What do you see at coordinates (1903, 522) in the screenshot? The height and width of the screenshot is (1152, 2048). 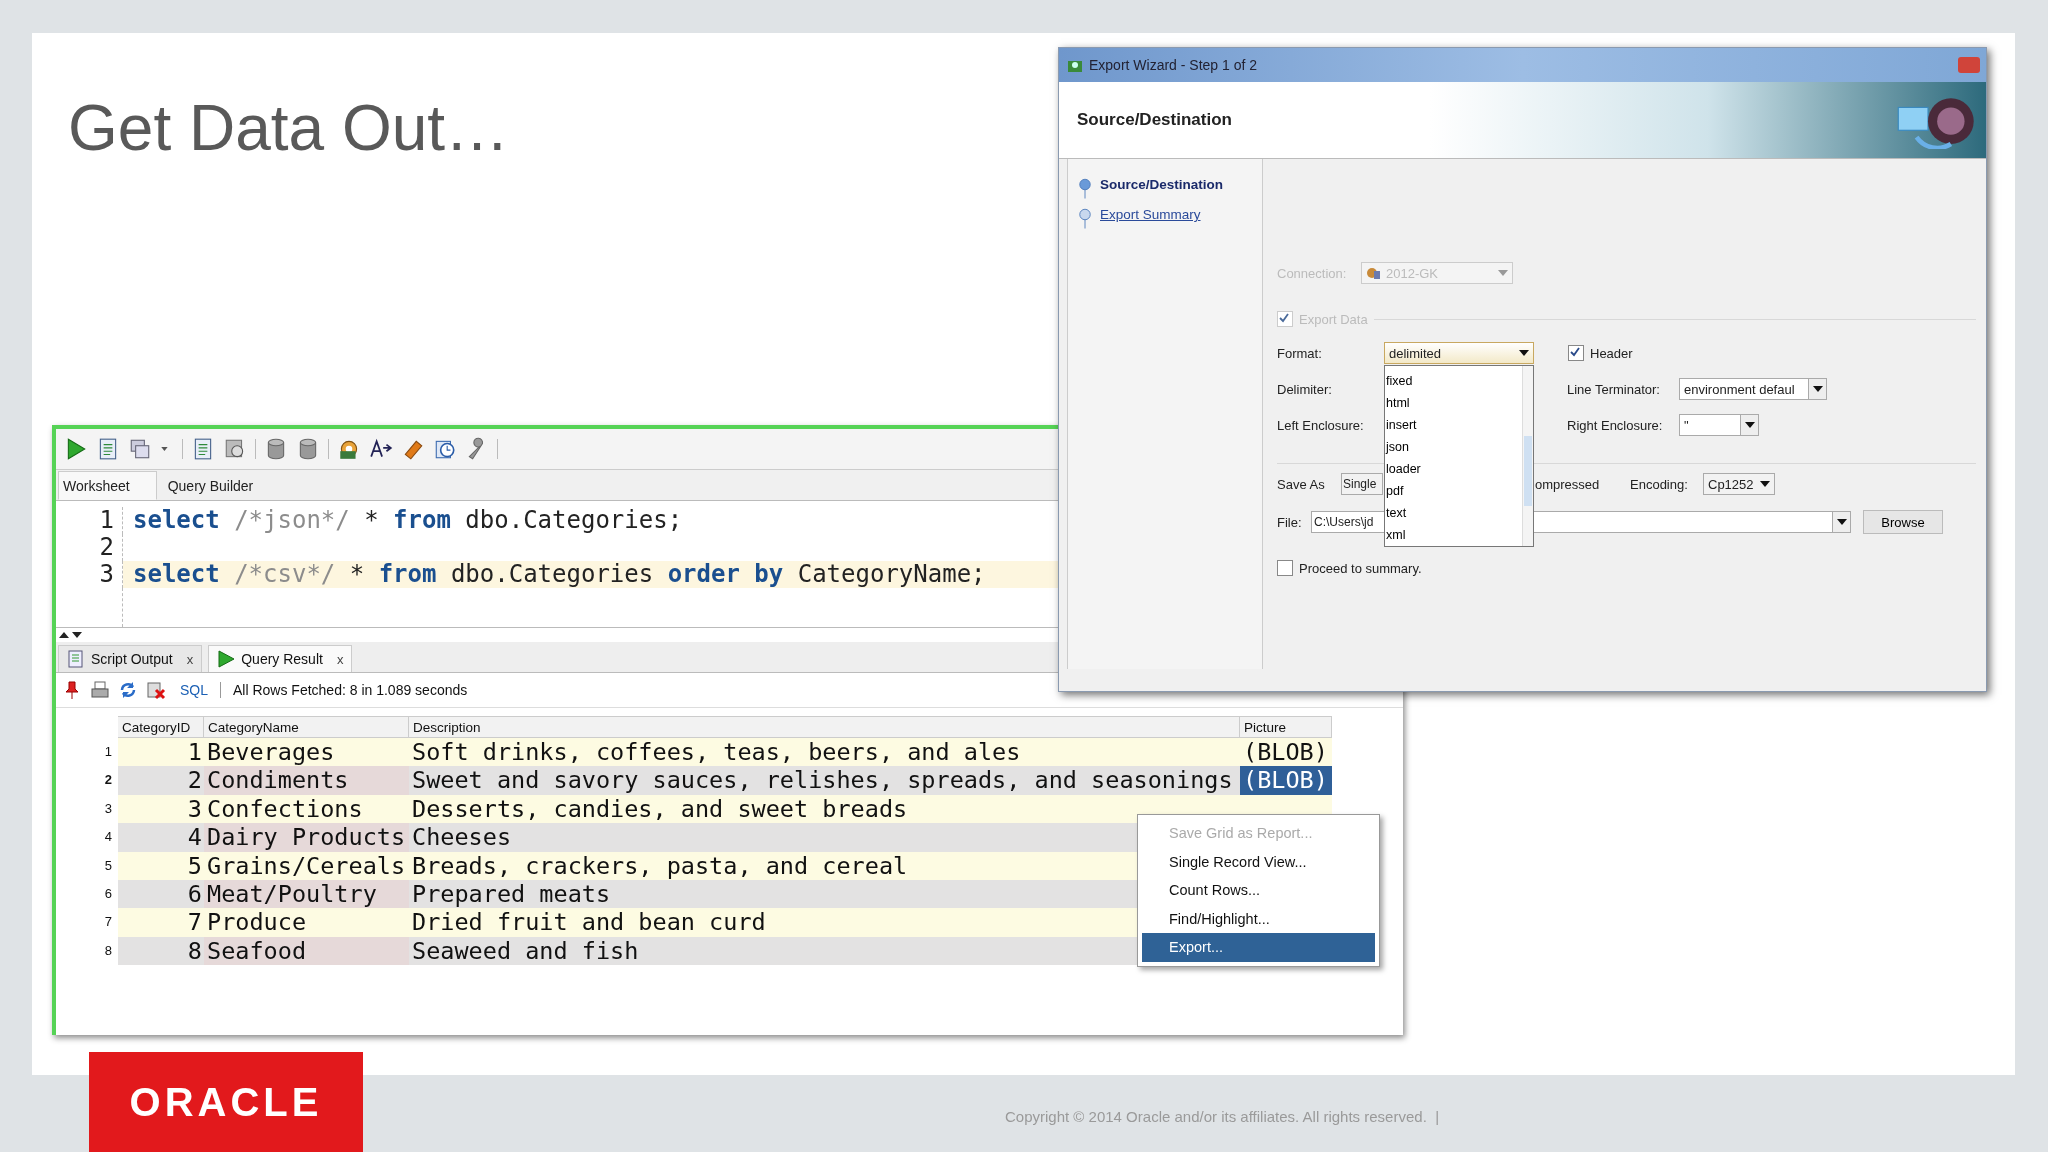 I see `browse-button: Browse` at bounding box center [1903, 522].